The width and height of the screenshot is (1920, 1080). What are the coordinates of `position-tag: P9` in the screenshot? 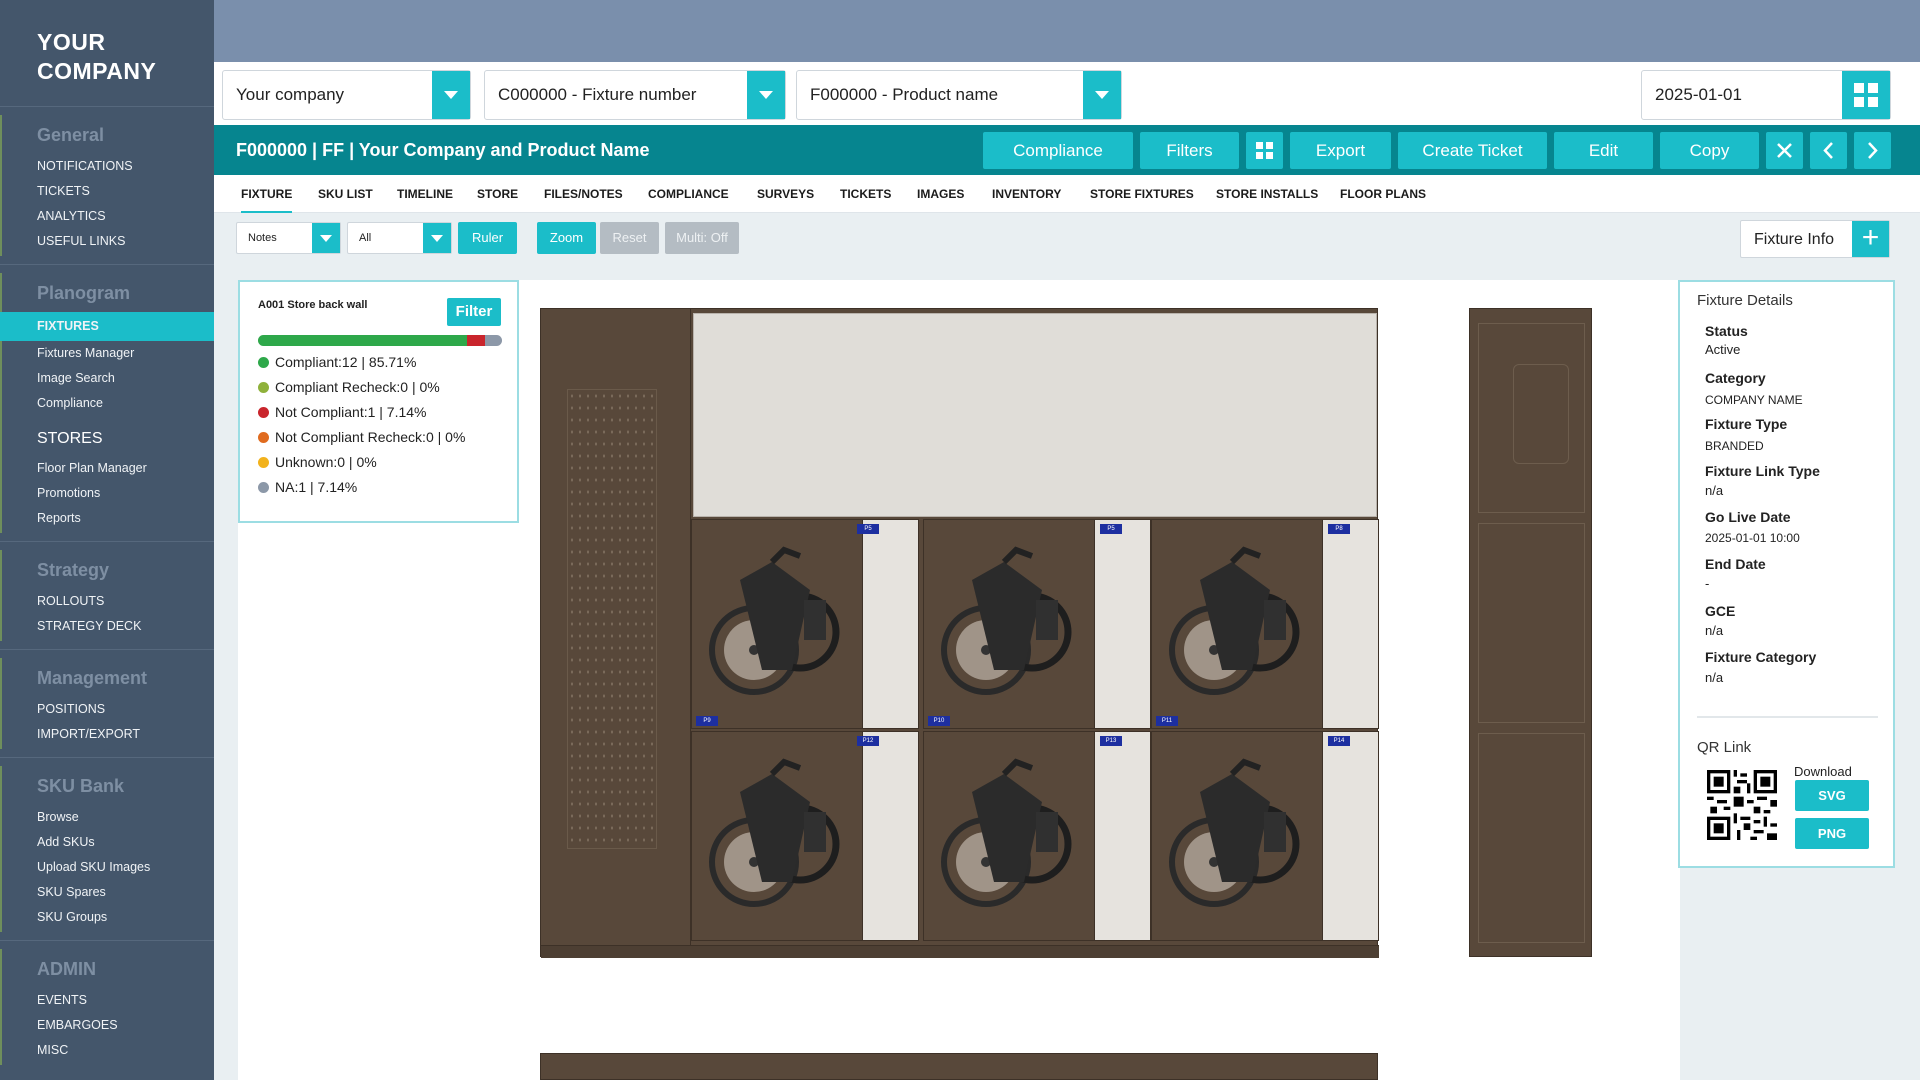 It's located at (707, 721).